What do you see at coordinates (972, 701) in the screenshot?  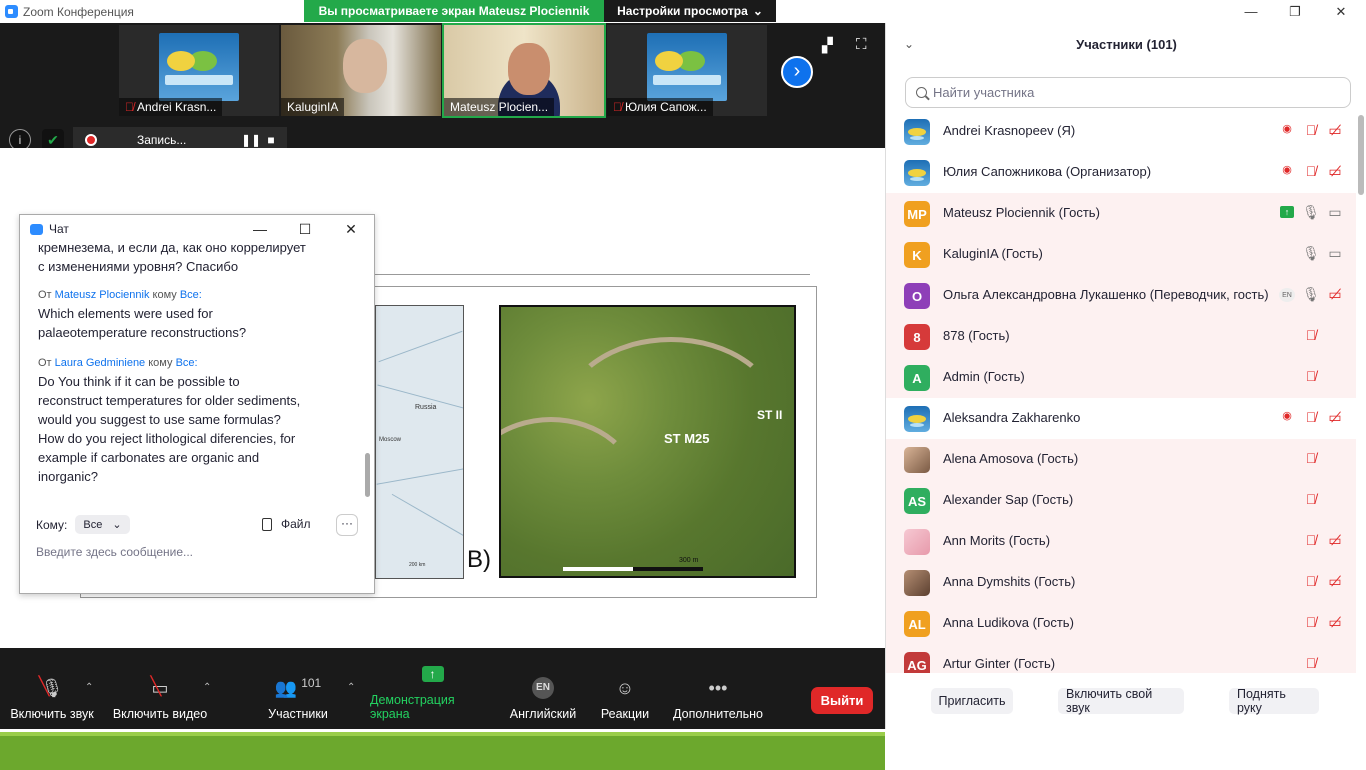 I see `invite-button: Пригласить` at bounding box center [972, 701].